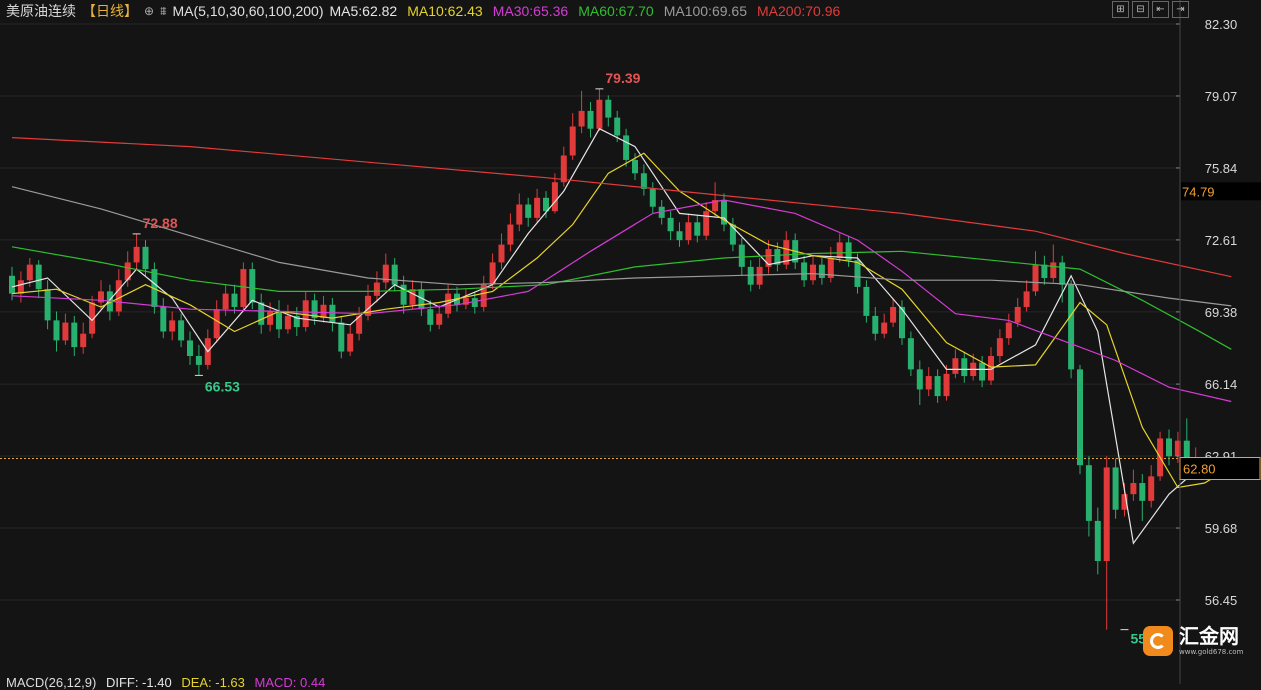 This screenshot has height=690, width=1261. Describe the element at coordinates (247, 11) in the screenshot. I see `ma-params: MA(5,10,30,60,100,200)` at that location.